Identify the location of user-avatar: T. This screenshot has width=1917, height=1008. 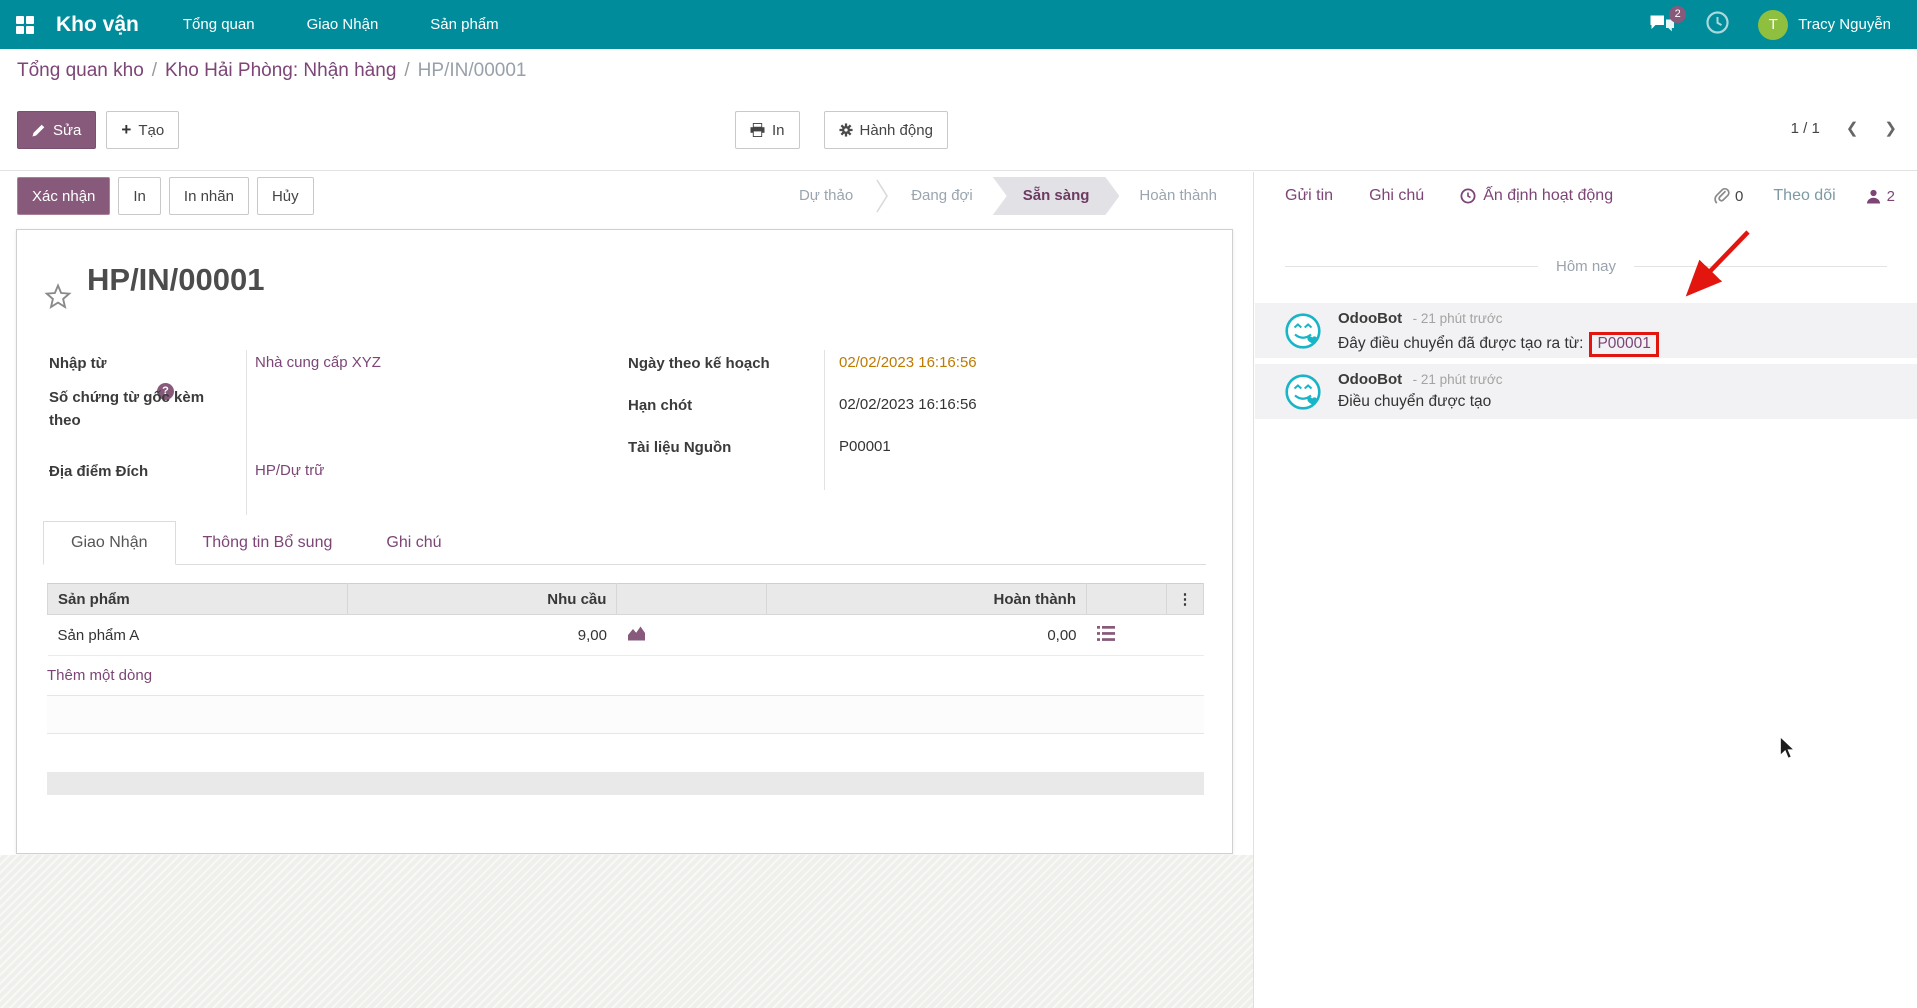
(1773, 24).